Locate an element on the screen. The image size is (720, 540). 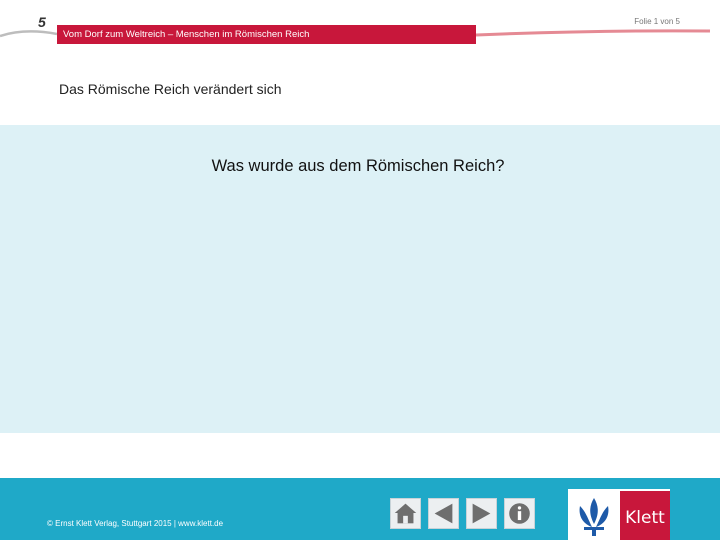
home-icon is located at coordinates (405, 513).